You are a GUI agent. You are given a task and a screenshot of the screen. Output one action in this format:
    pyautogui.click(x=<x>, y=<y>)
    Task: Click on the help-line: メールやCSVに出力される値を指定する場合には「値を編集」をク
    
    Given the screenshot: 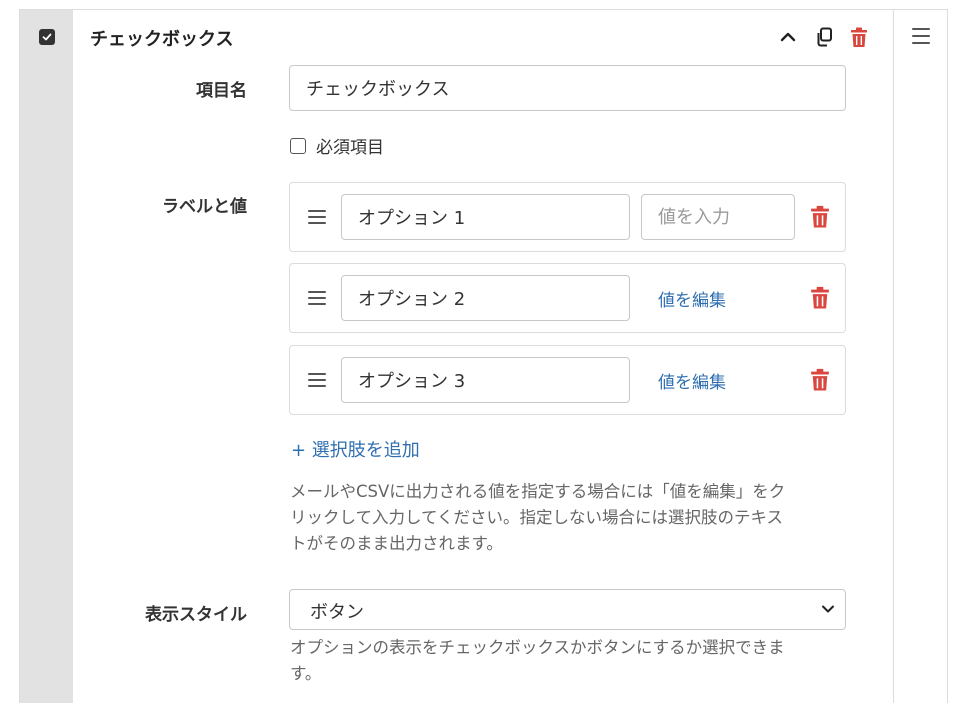 What is the action you would take?
    pyautogui.click(x=538, y=491)
    